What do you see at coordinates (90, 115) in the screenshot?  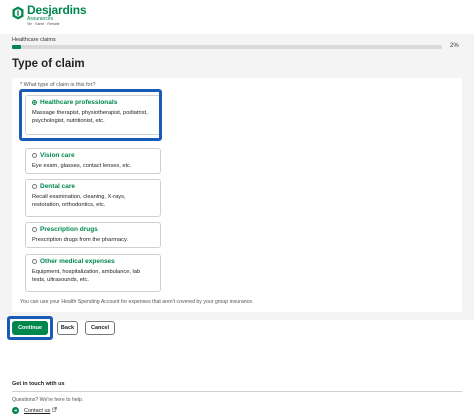 I see `selection-highlight-frame` at bounding box center [90, 115].